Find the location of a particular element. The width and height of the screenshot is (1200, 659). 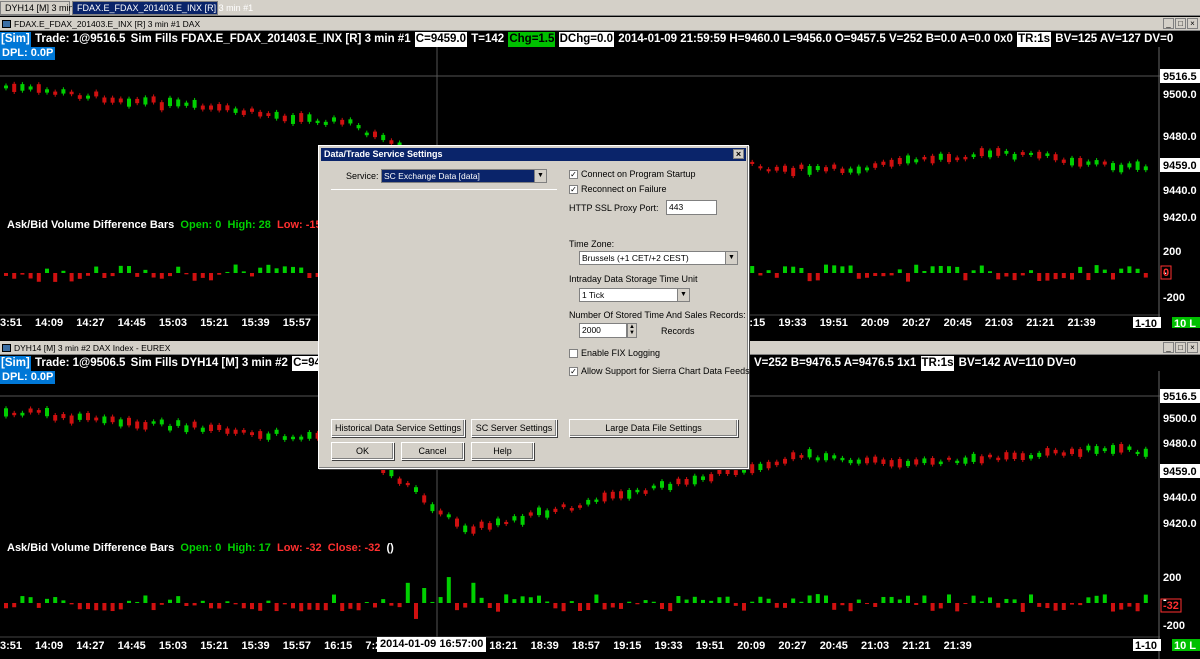

price-tick: 9516.5 is located at coordinates (1180, 397).